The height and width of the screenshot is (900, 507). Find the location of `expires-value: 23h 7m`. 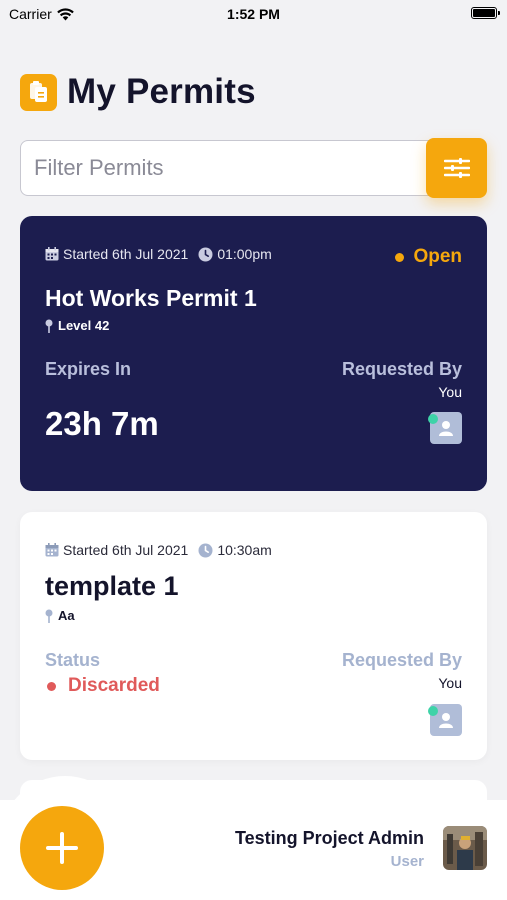

expires-value: 23h 7m is located at coordinates (102, 423).